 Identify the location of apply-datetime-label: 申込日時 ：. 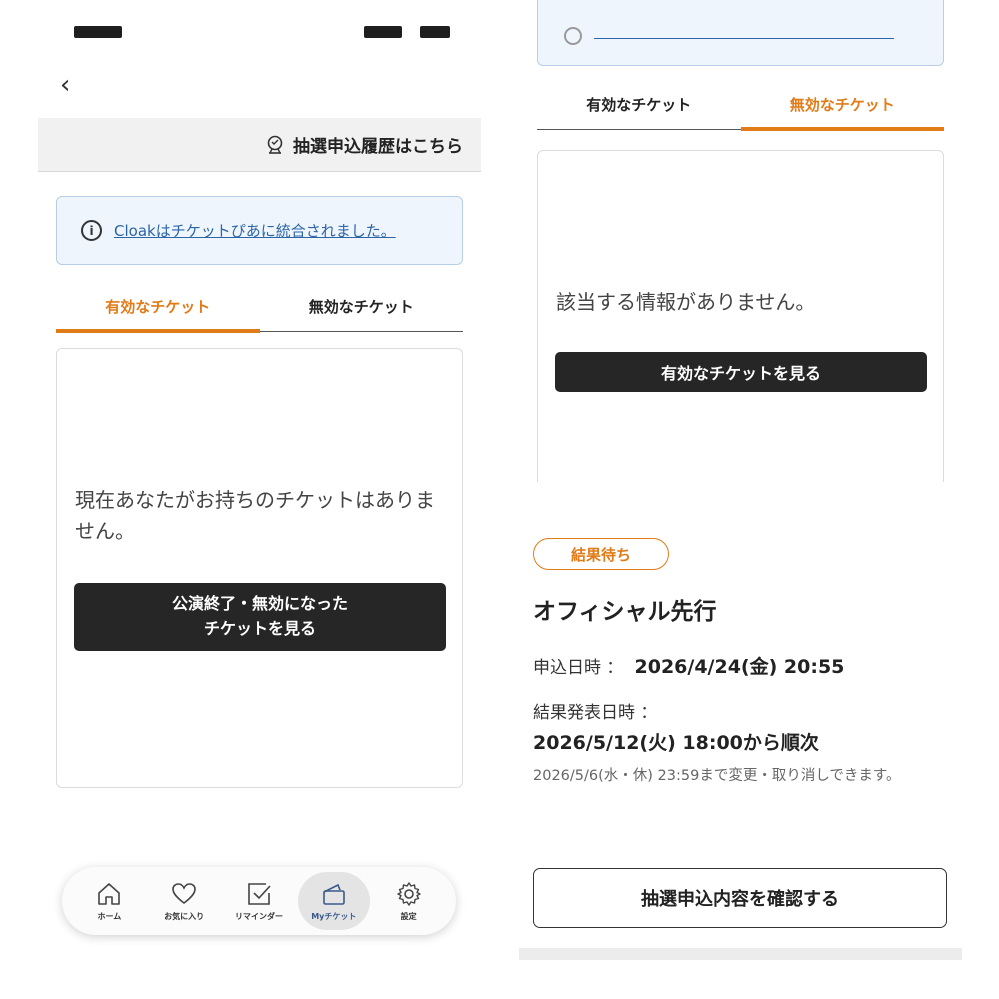
(578, 668).